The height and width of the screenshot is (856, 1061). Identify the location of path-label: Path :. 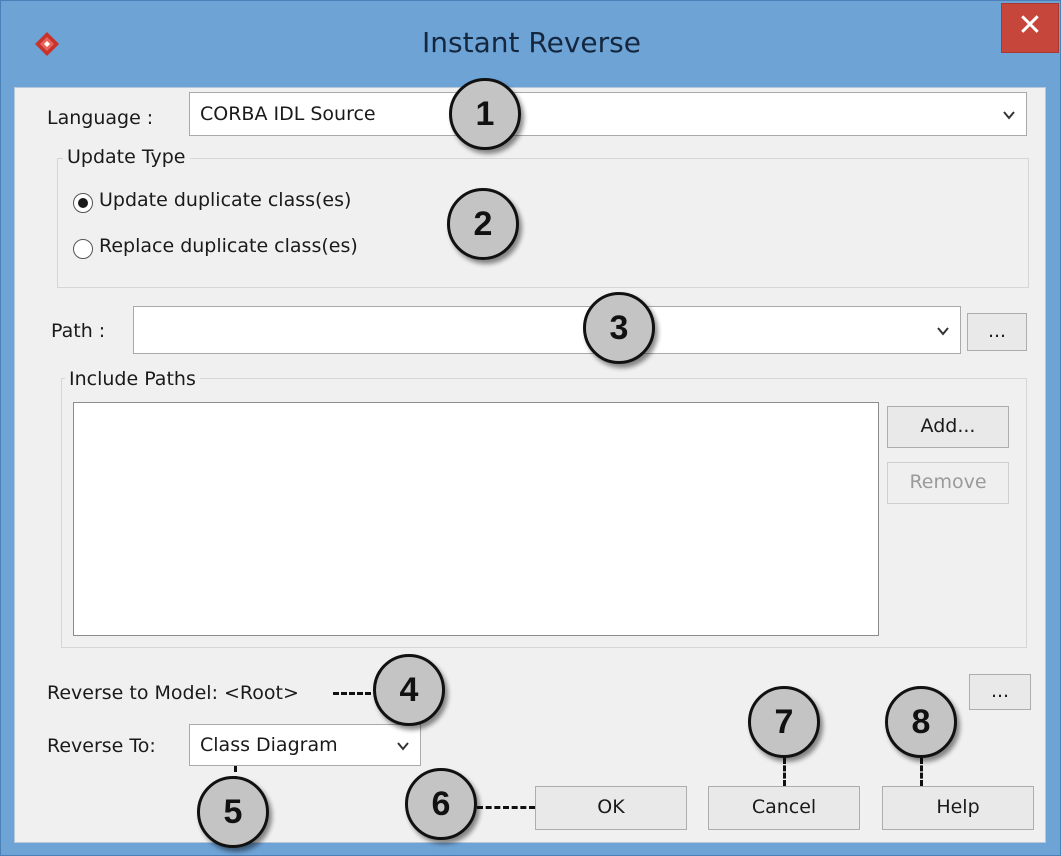
(78, 331).